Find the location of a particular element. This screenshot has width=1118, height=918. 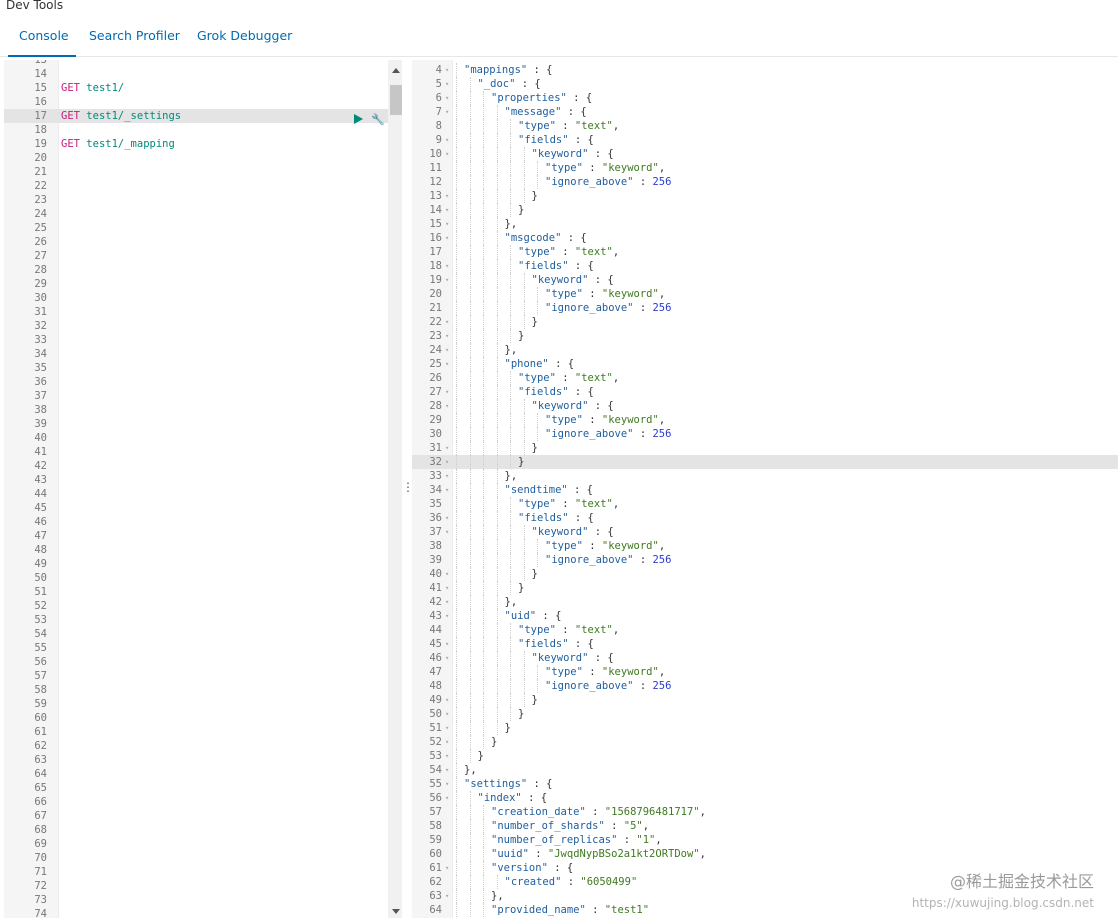

tab-grok-debugger: Grok Debugger is located at coordinates (244, 35).